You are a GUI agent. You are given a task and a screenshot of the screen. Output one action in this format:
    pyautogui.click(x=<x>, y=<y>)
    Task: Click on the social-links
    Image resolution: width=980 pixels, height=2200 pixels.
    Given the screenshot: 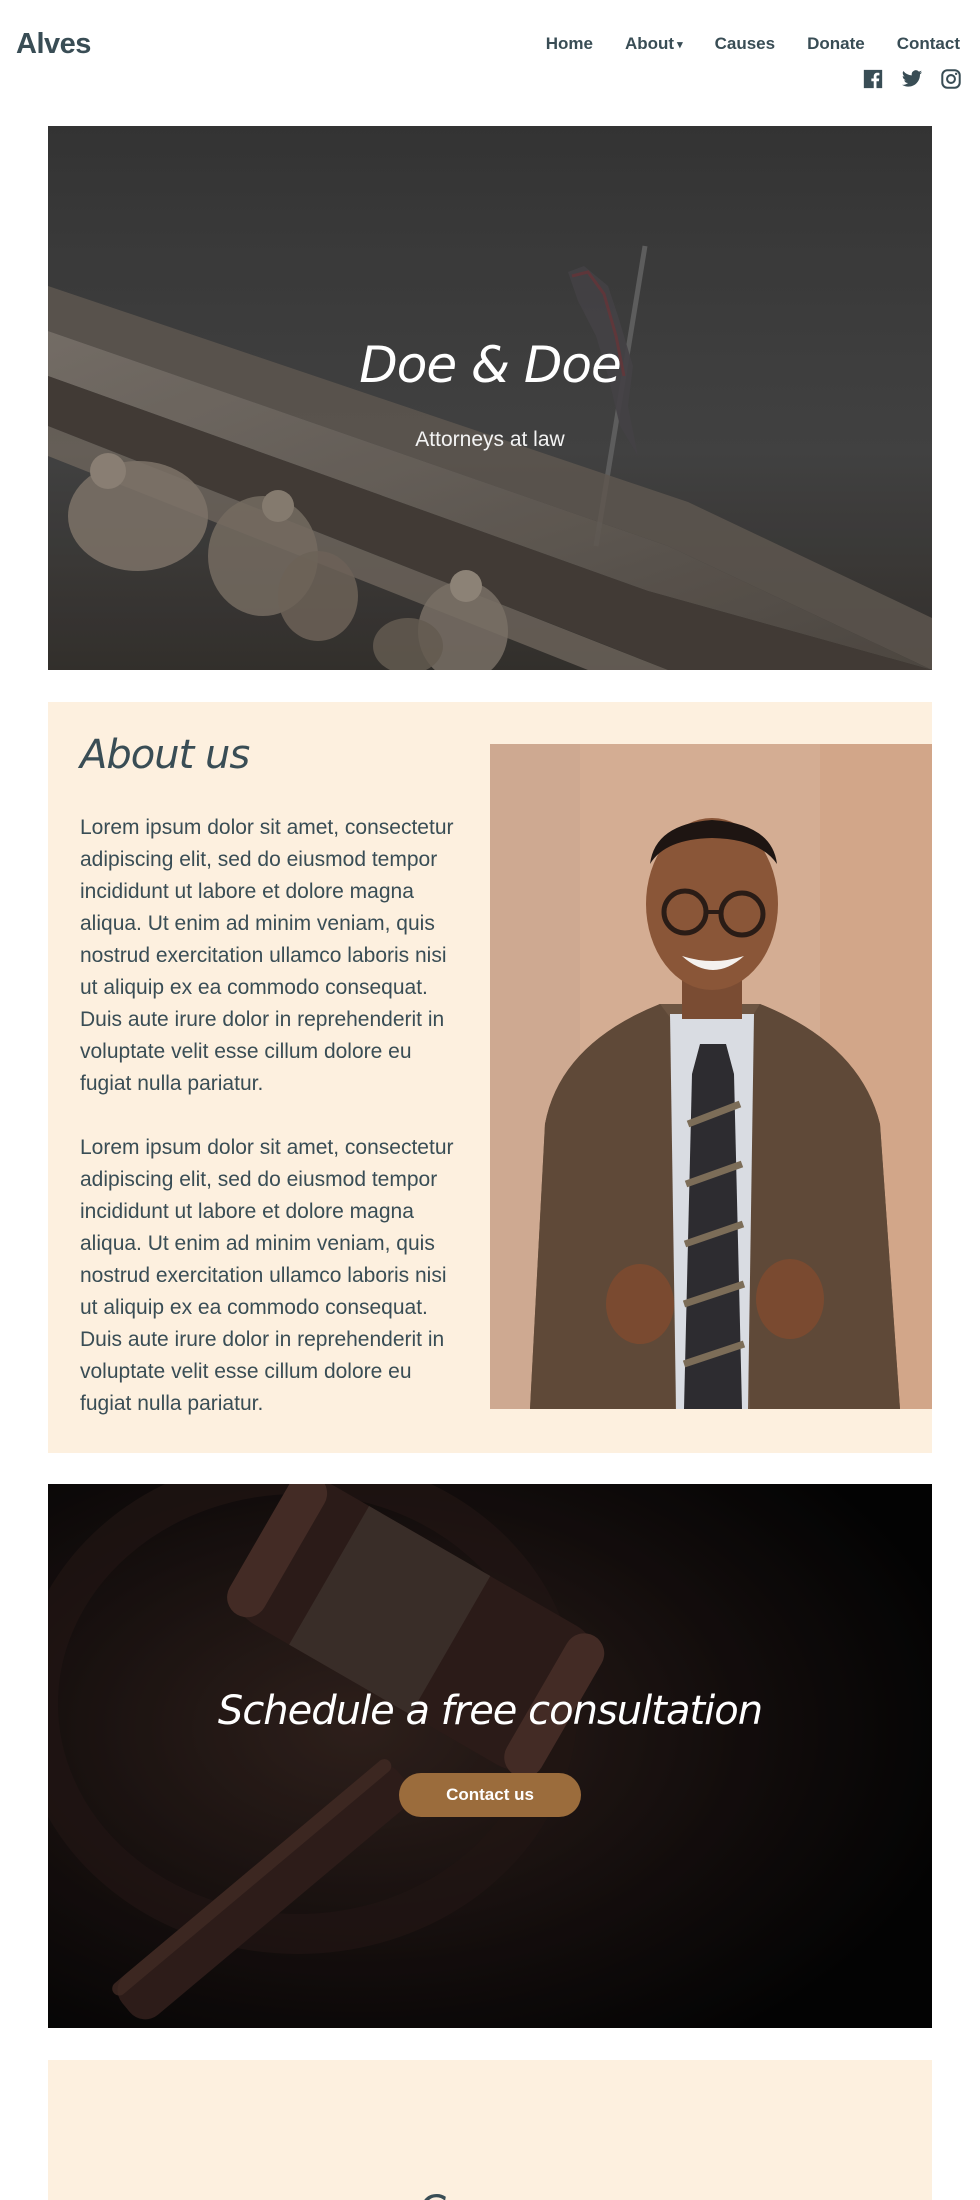 What is the action you would take?
    pyautogui.click(x=912, y=79)
    